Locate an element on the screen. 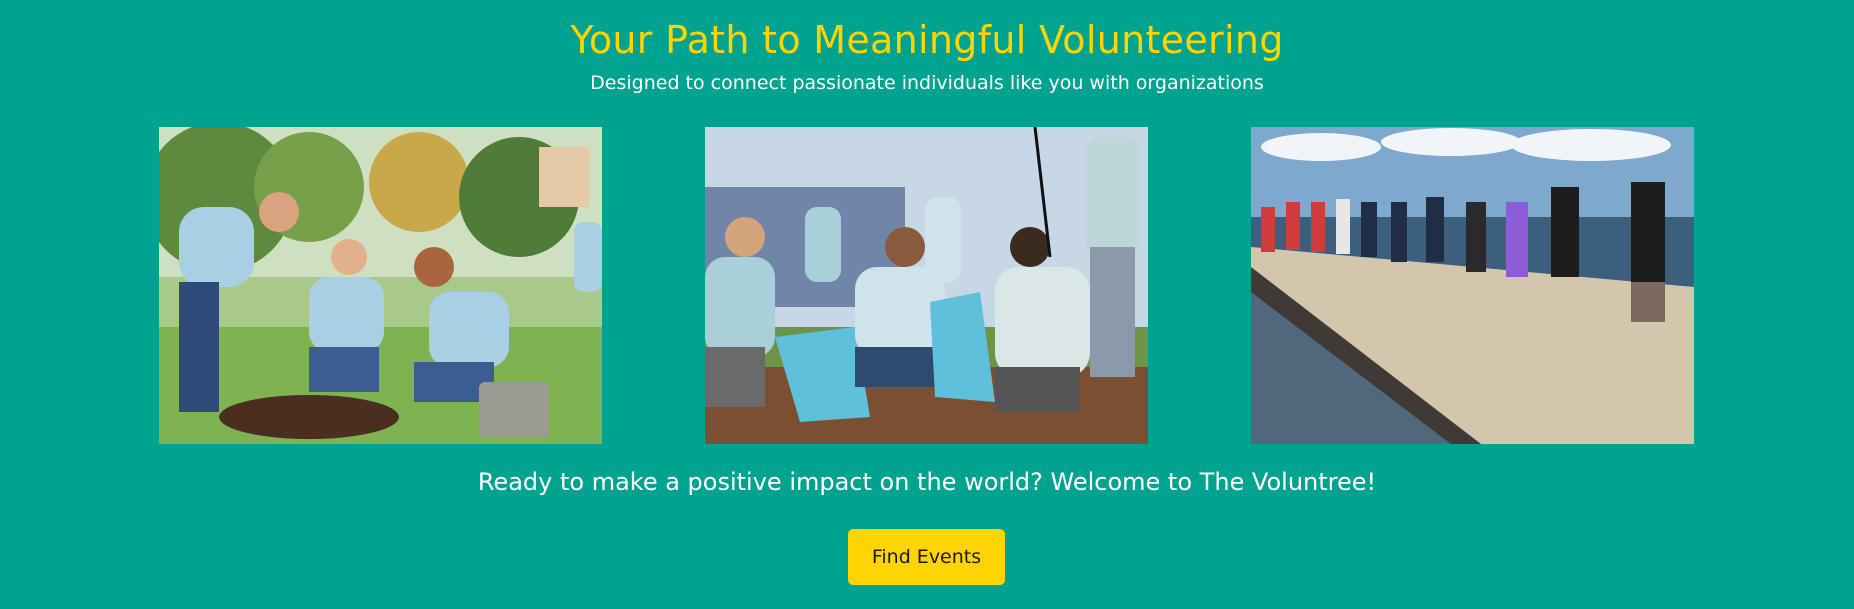 The width and height of the screenshot is (1854, 609). page-title: Your Path to Meaningful Volunteering is located at coordinates (927, 40).